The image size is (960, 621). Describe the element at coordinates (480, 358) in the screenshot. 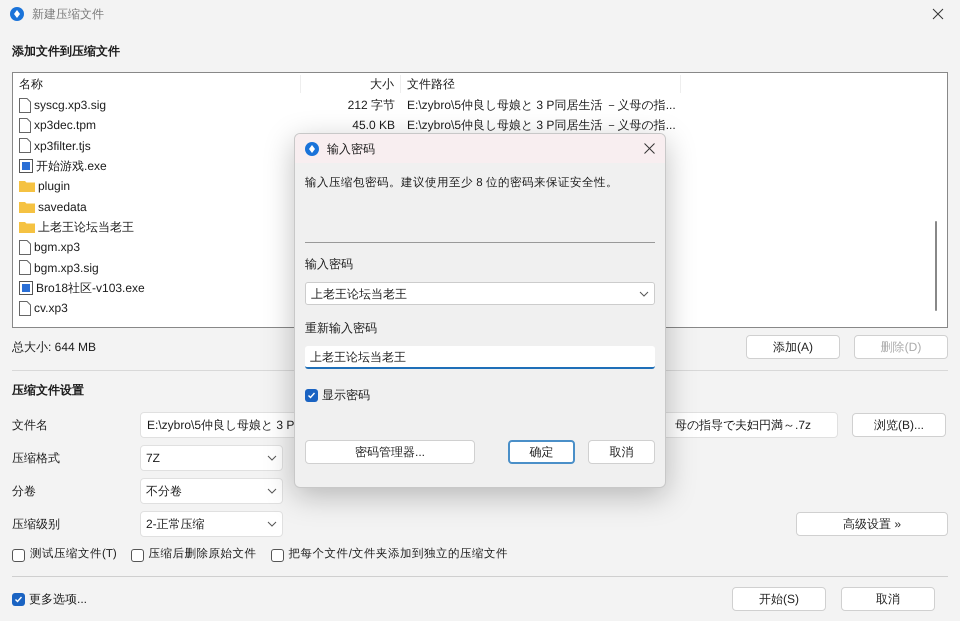

I see `confirm-password-field: 上老王论坛当老王` at that location.